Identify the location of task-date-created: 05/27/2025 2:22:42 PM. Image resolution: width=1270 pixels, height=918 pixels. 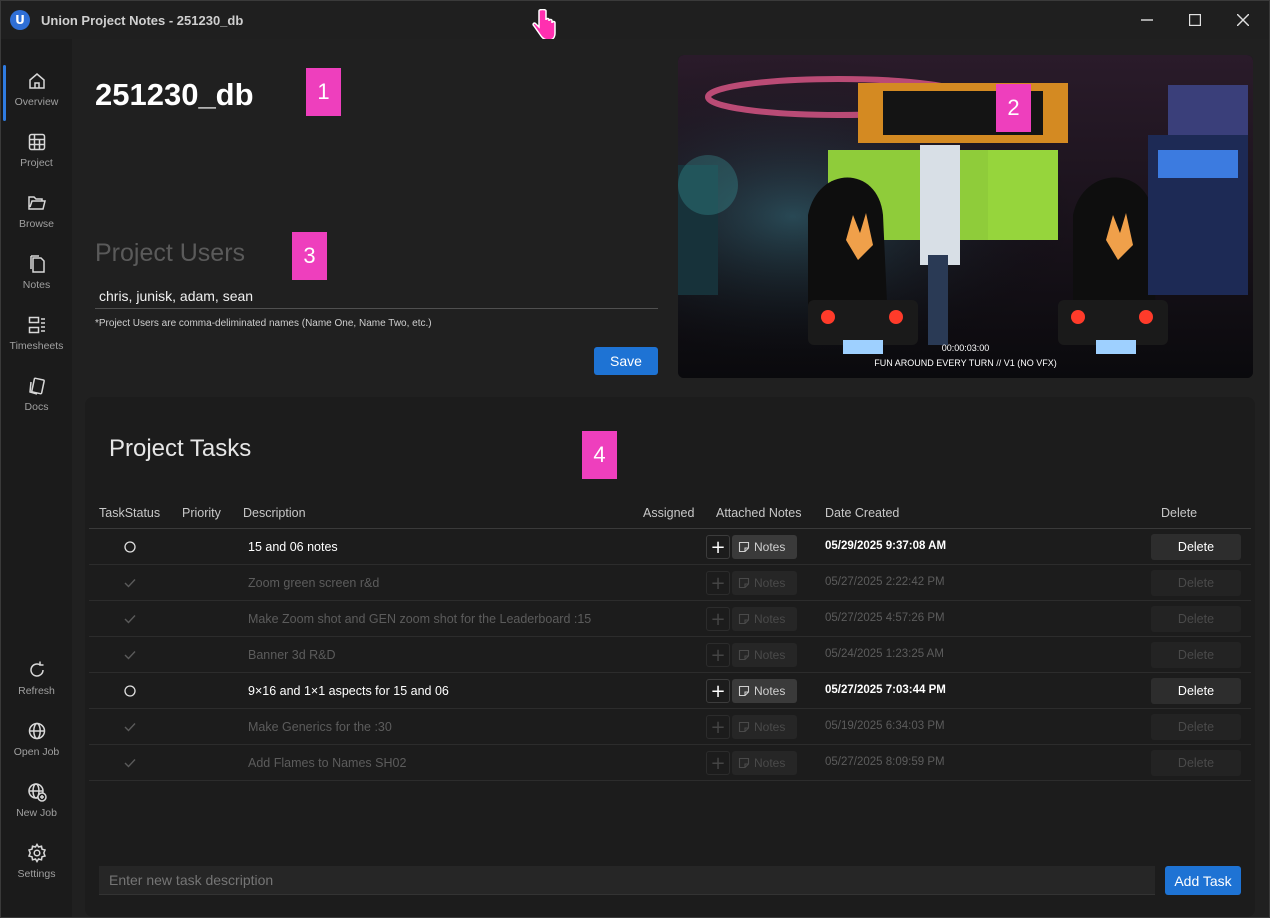
(885, 582).